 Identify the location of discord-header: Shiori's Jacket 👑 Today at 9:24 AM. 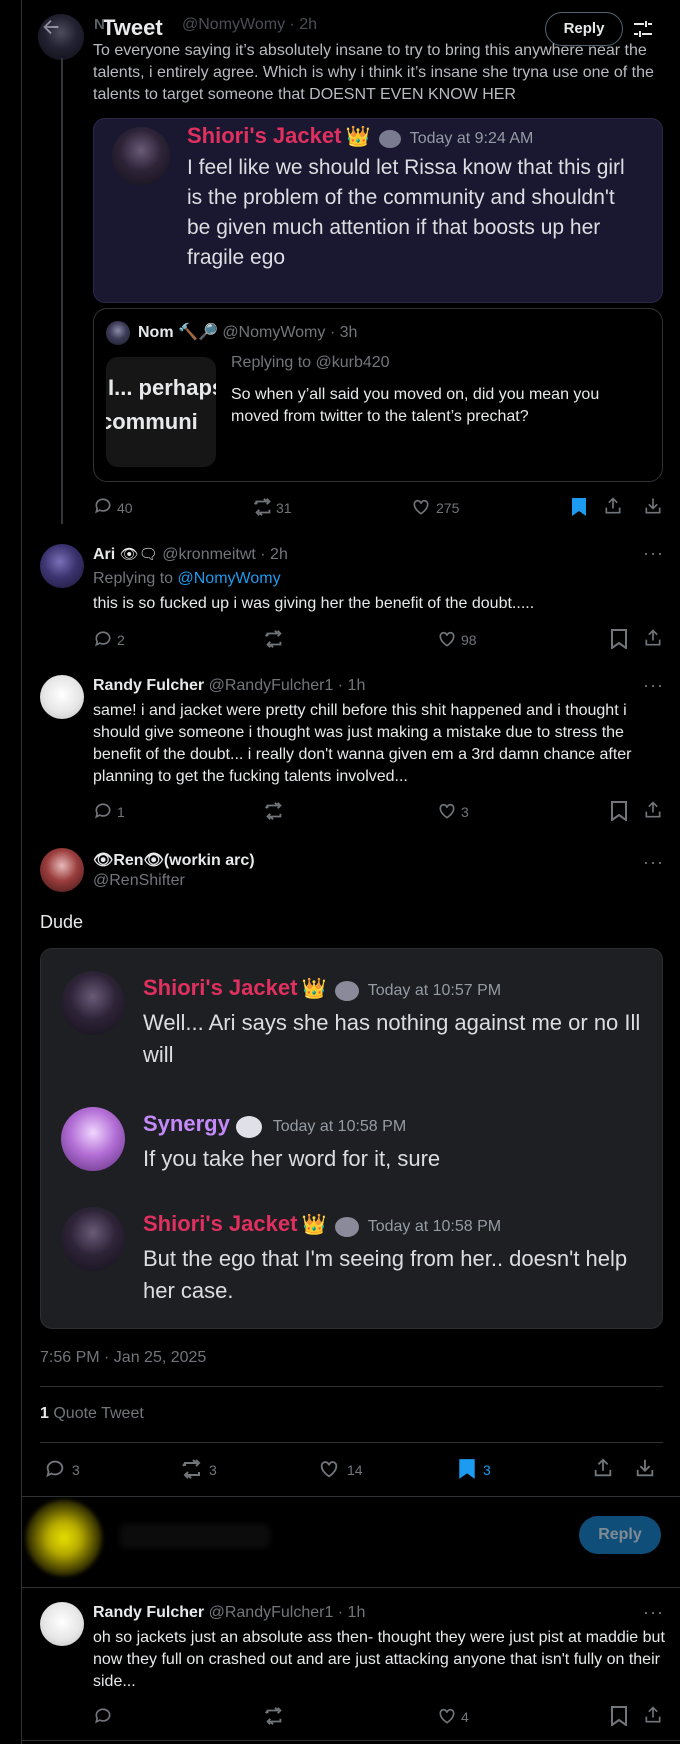
(360, 136).